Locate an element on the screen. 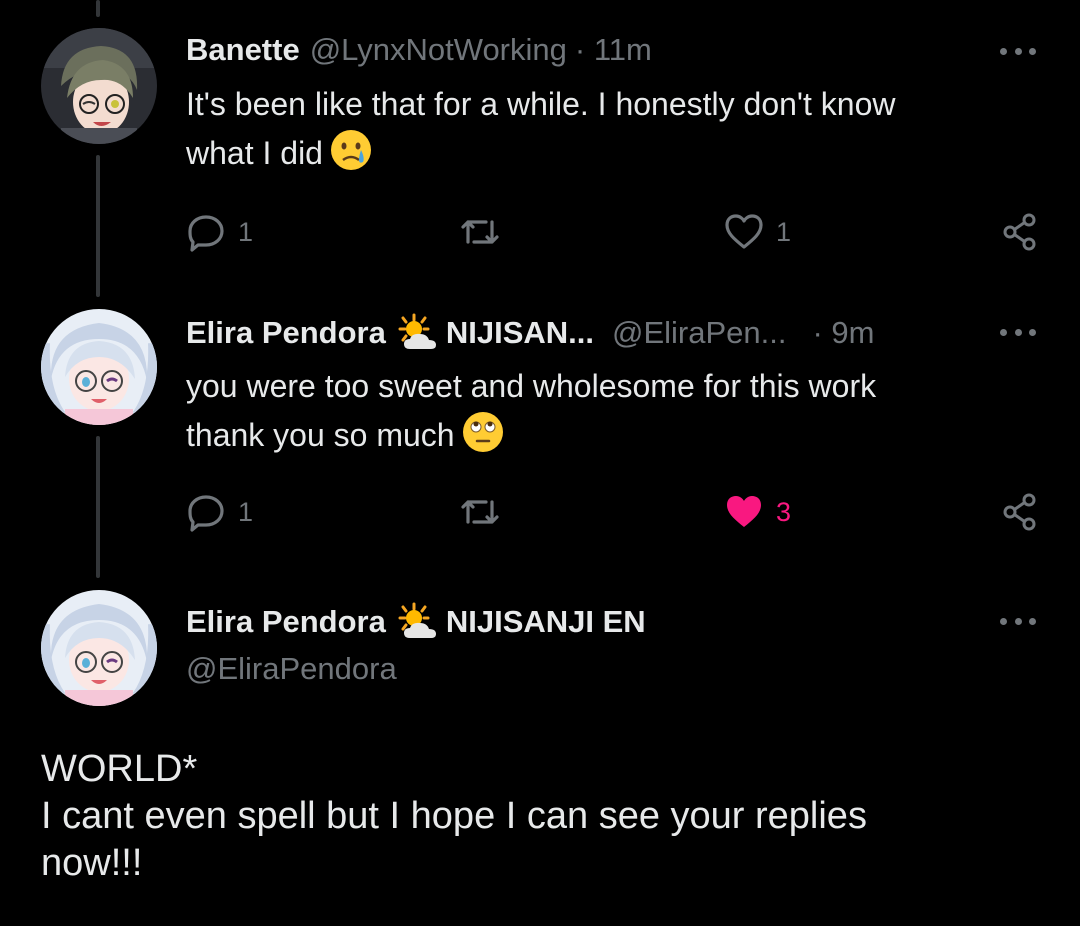  reply-header: Banette @LynxNotWorking · 11m is located at coordinates (419, 50).